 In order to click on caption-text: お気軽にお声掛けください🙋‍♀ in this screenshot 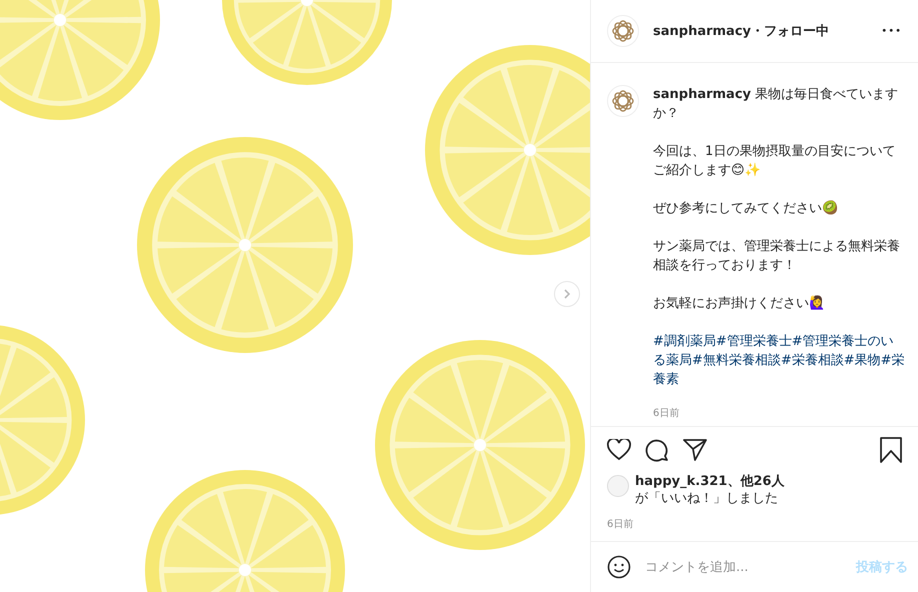, I will do `click(739, 303)`.